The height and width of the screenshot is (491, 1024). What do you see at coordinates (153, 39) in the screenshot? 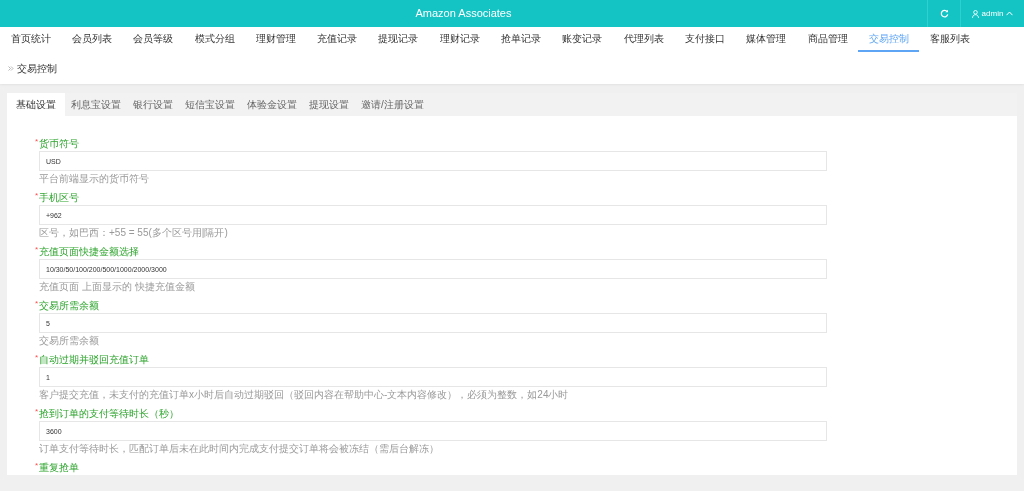
I see `nav-tab: 会员等级` at bounding box center [153, 39].